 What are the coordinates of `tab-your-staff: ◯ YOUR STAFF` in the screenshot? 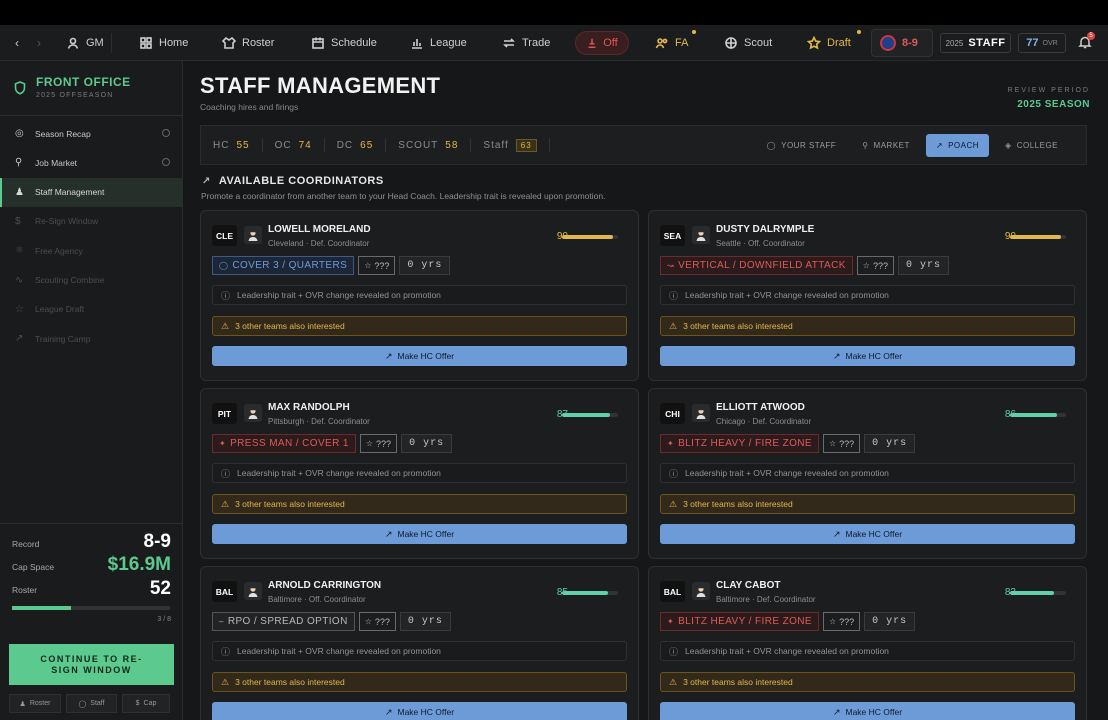 It's located at (802, 145).